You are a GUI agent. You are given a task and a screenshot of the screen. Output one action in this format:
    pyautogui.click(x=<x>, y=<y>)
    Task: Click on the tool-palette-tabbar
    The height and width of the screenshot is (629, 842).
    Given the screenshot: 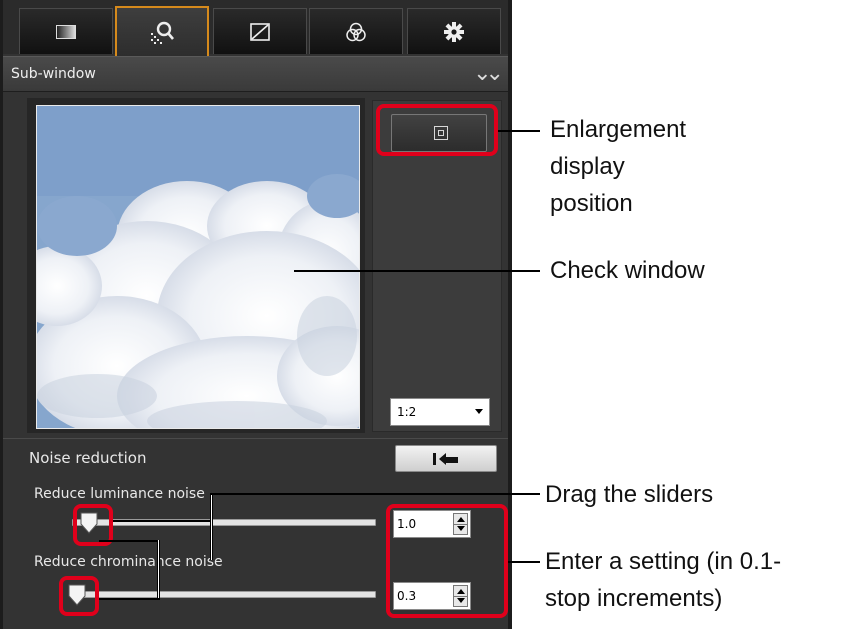 What is the action you would take?
    pyautogui.click(x=255, y=28)
    